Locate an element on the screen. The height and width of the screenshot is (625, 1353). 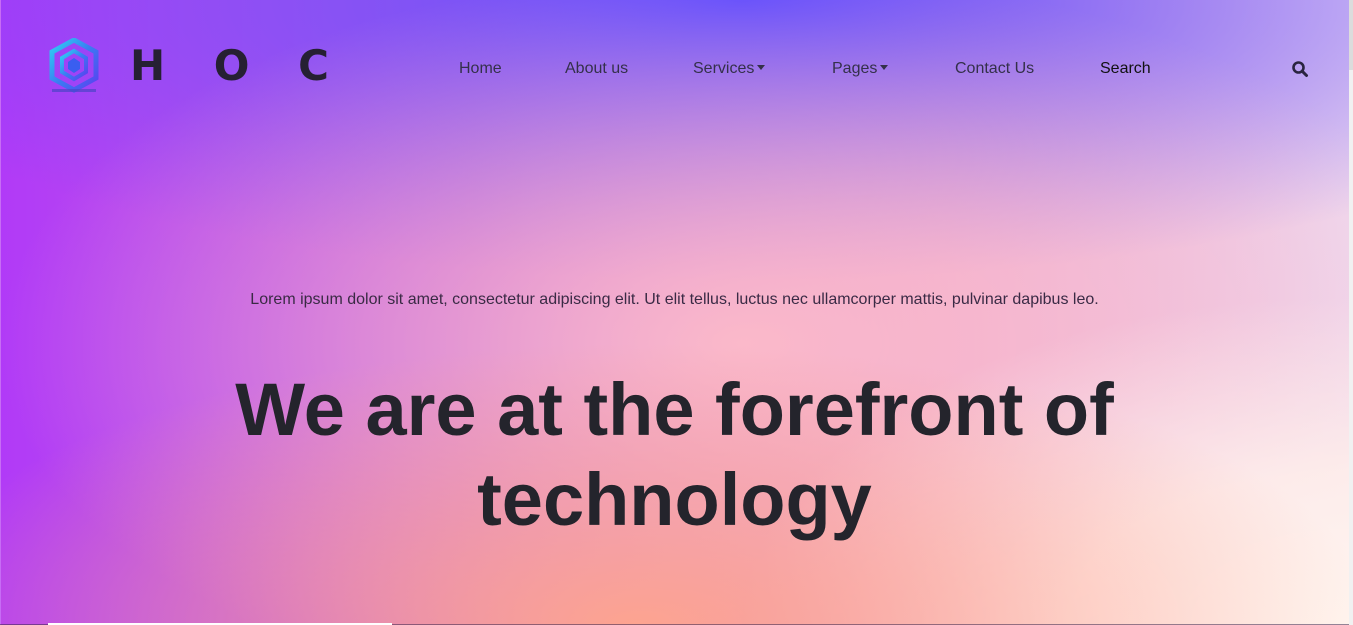
nav-services-label: Services is located at coordinates (724, 68).